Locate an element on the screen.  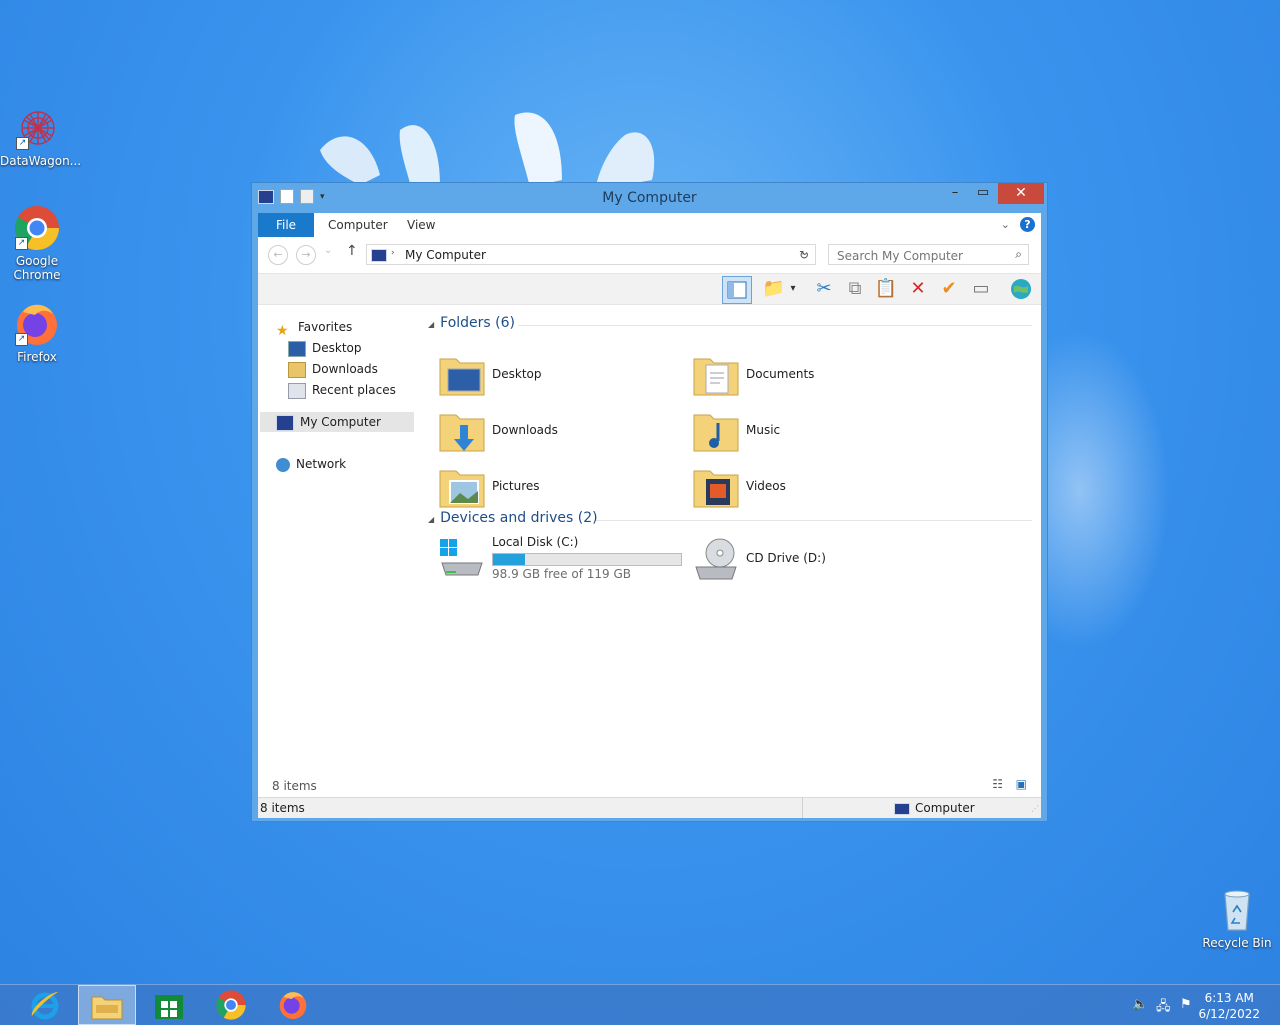
nav-item-favorites: ★ Favorites is located at coordinates (314, 328).